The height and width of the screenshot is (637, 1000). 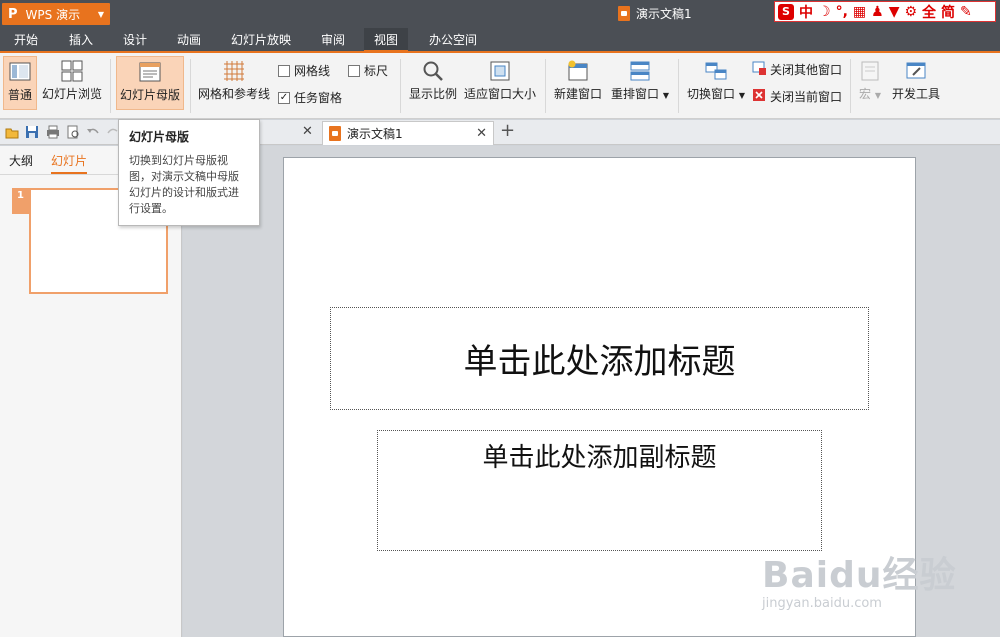 I want to click on slide-sorter-button: 幻灯片浏览, so click(x=72, y=83).